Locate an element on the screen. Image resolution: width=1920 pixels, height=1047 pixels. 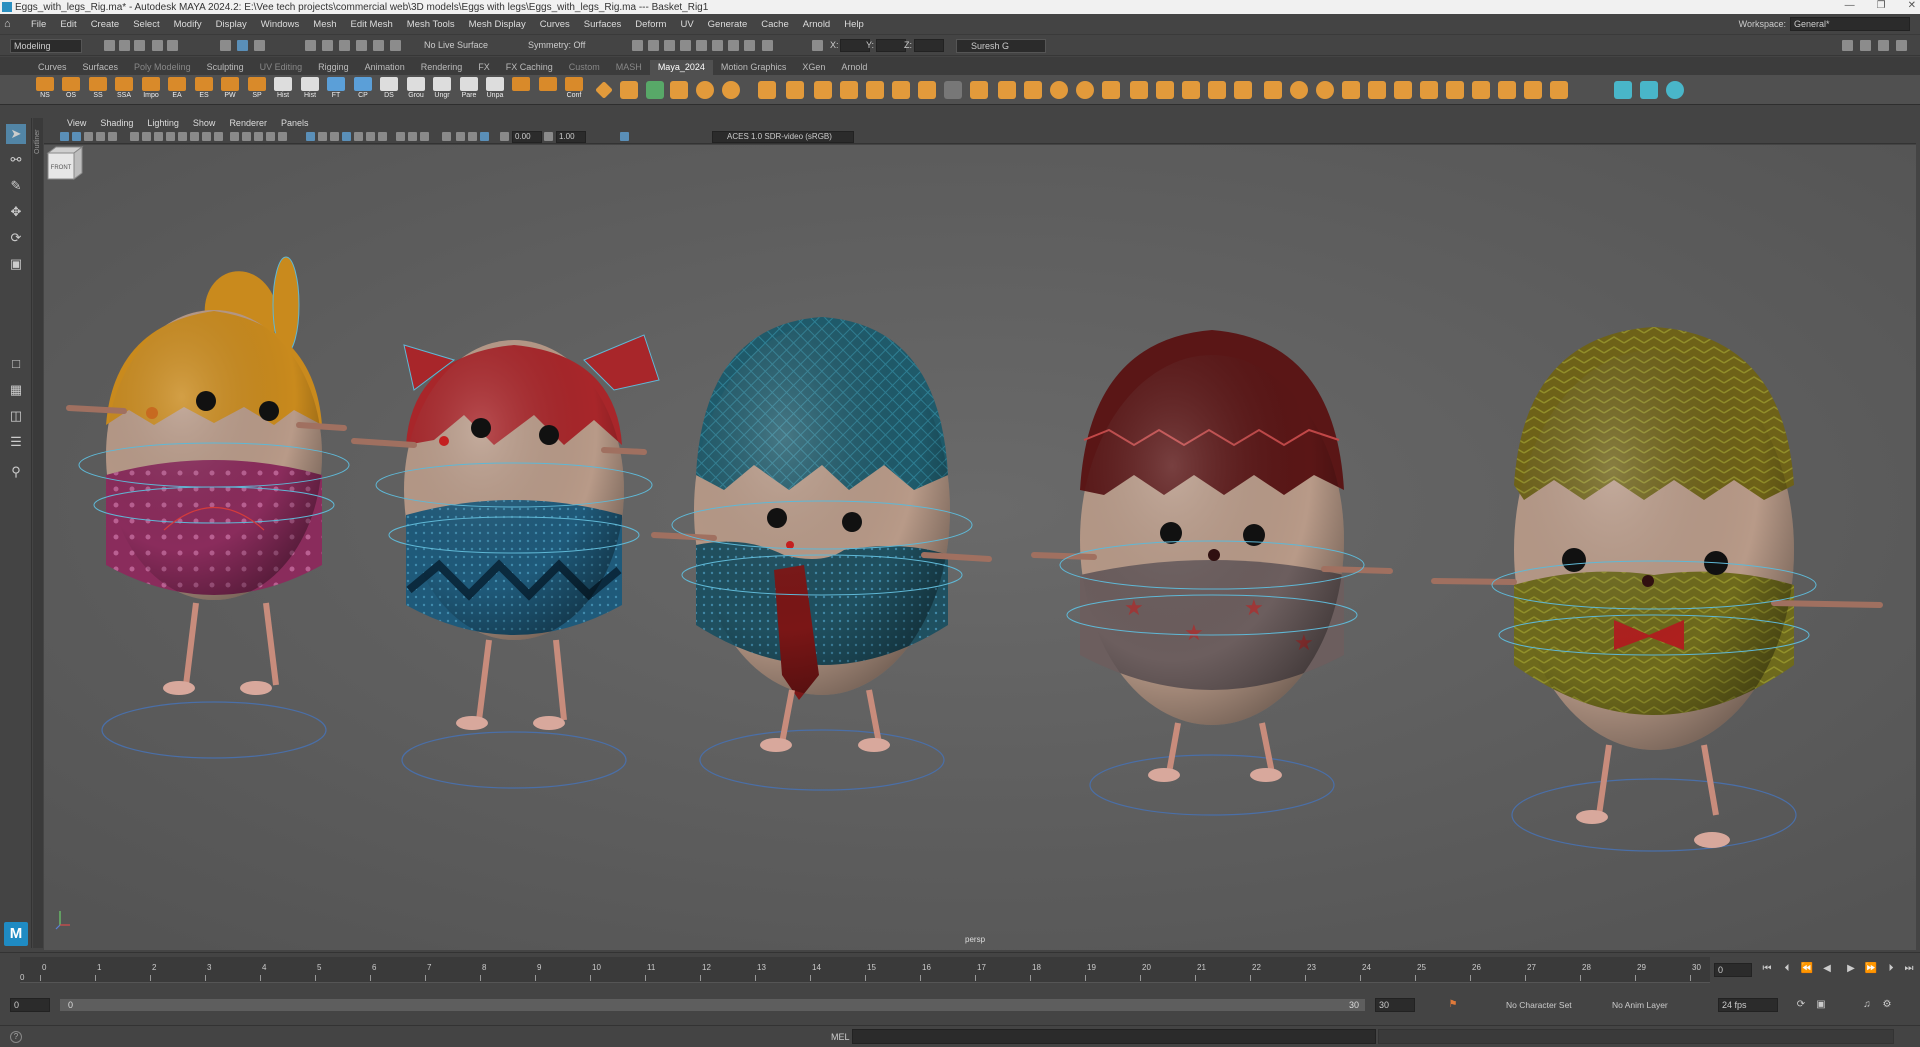
xray-icon is located at coordinates (270, 136).